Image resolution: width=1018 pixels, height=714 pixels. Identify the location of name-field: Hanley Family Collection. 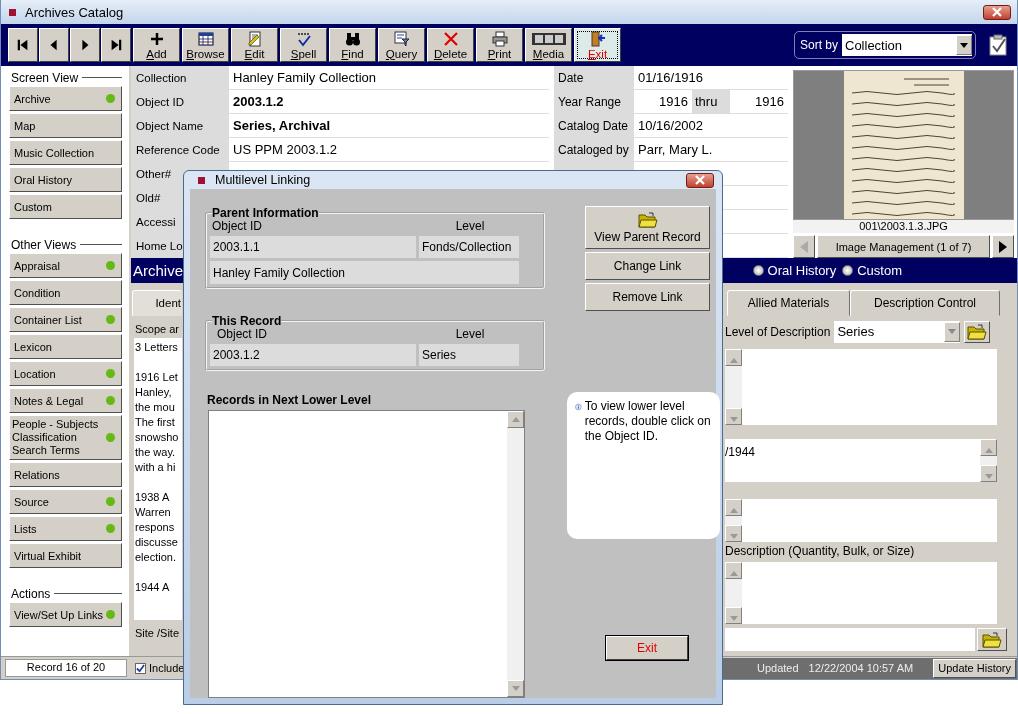
(364, 272).